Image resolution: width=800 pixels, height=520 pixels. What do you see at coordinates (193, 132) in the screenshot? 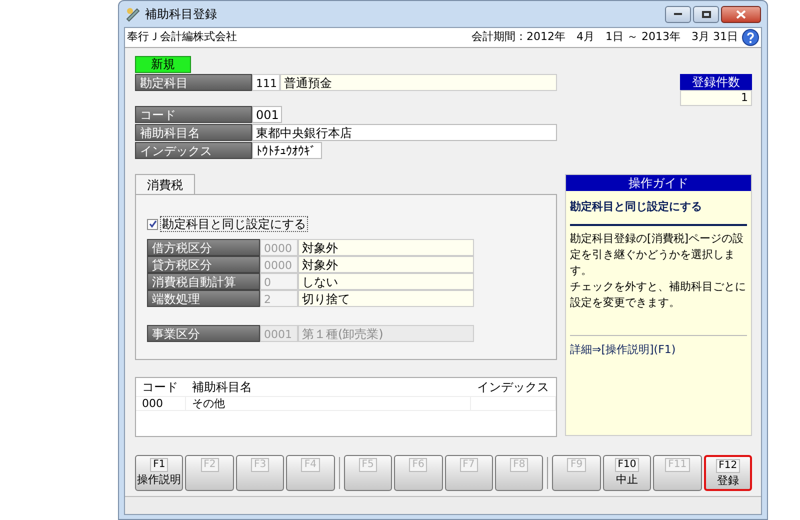
I see `field-label: 補助科目名` at bounding box center [193, 132].